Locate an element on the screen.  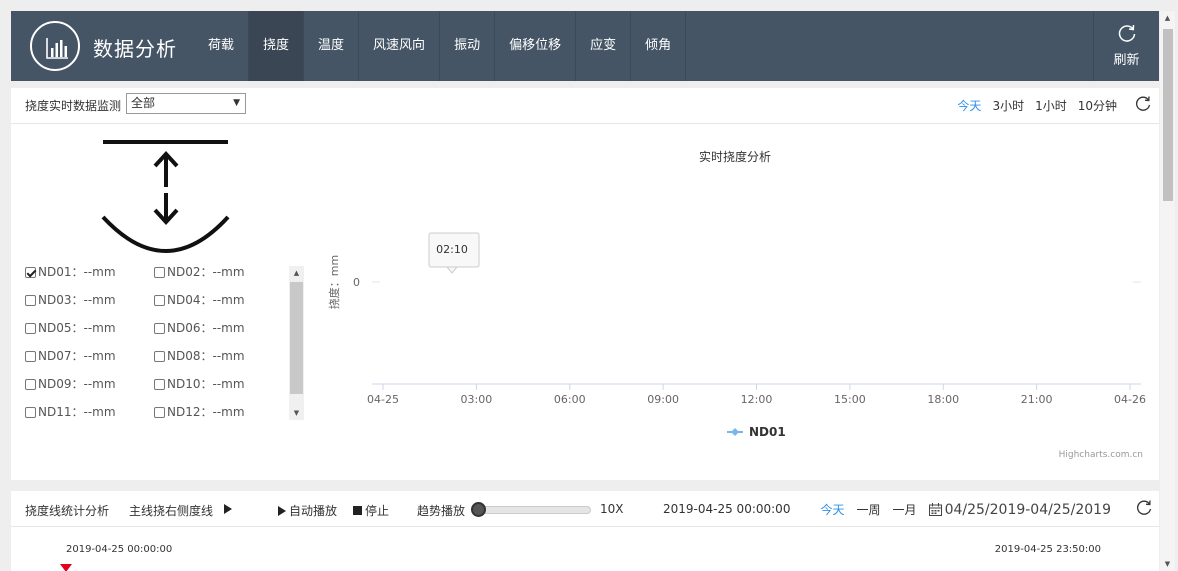
stats-range-tabs: 今天 一周 一月 04/25/2019-04/25/2019 is located at coordinates (966, 509).